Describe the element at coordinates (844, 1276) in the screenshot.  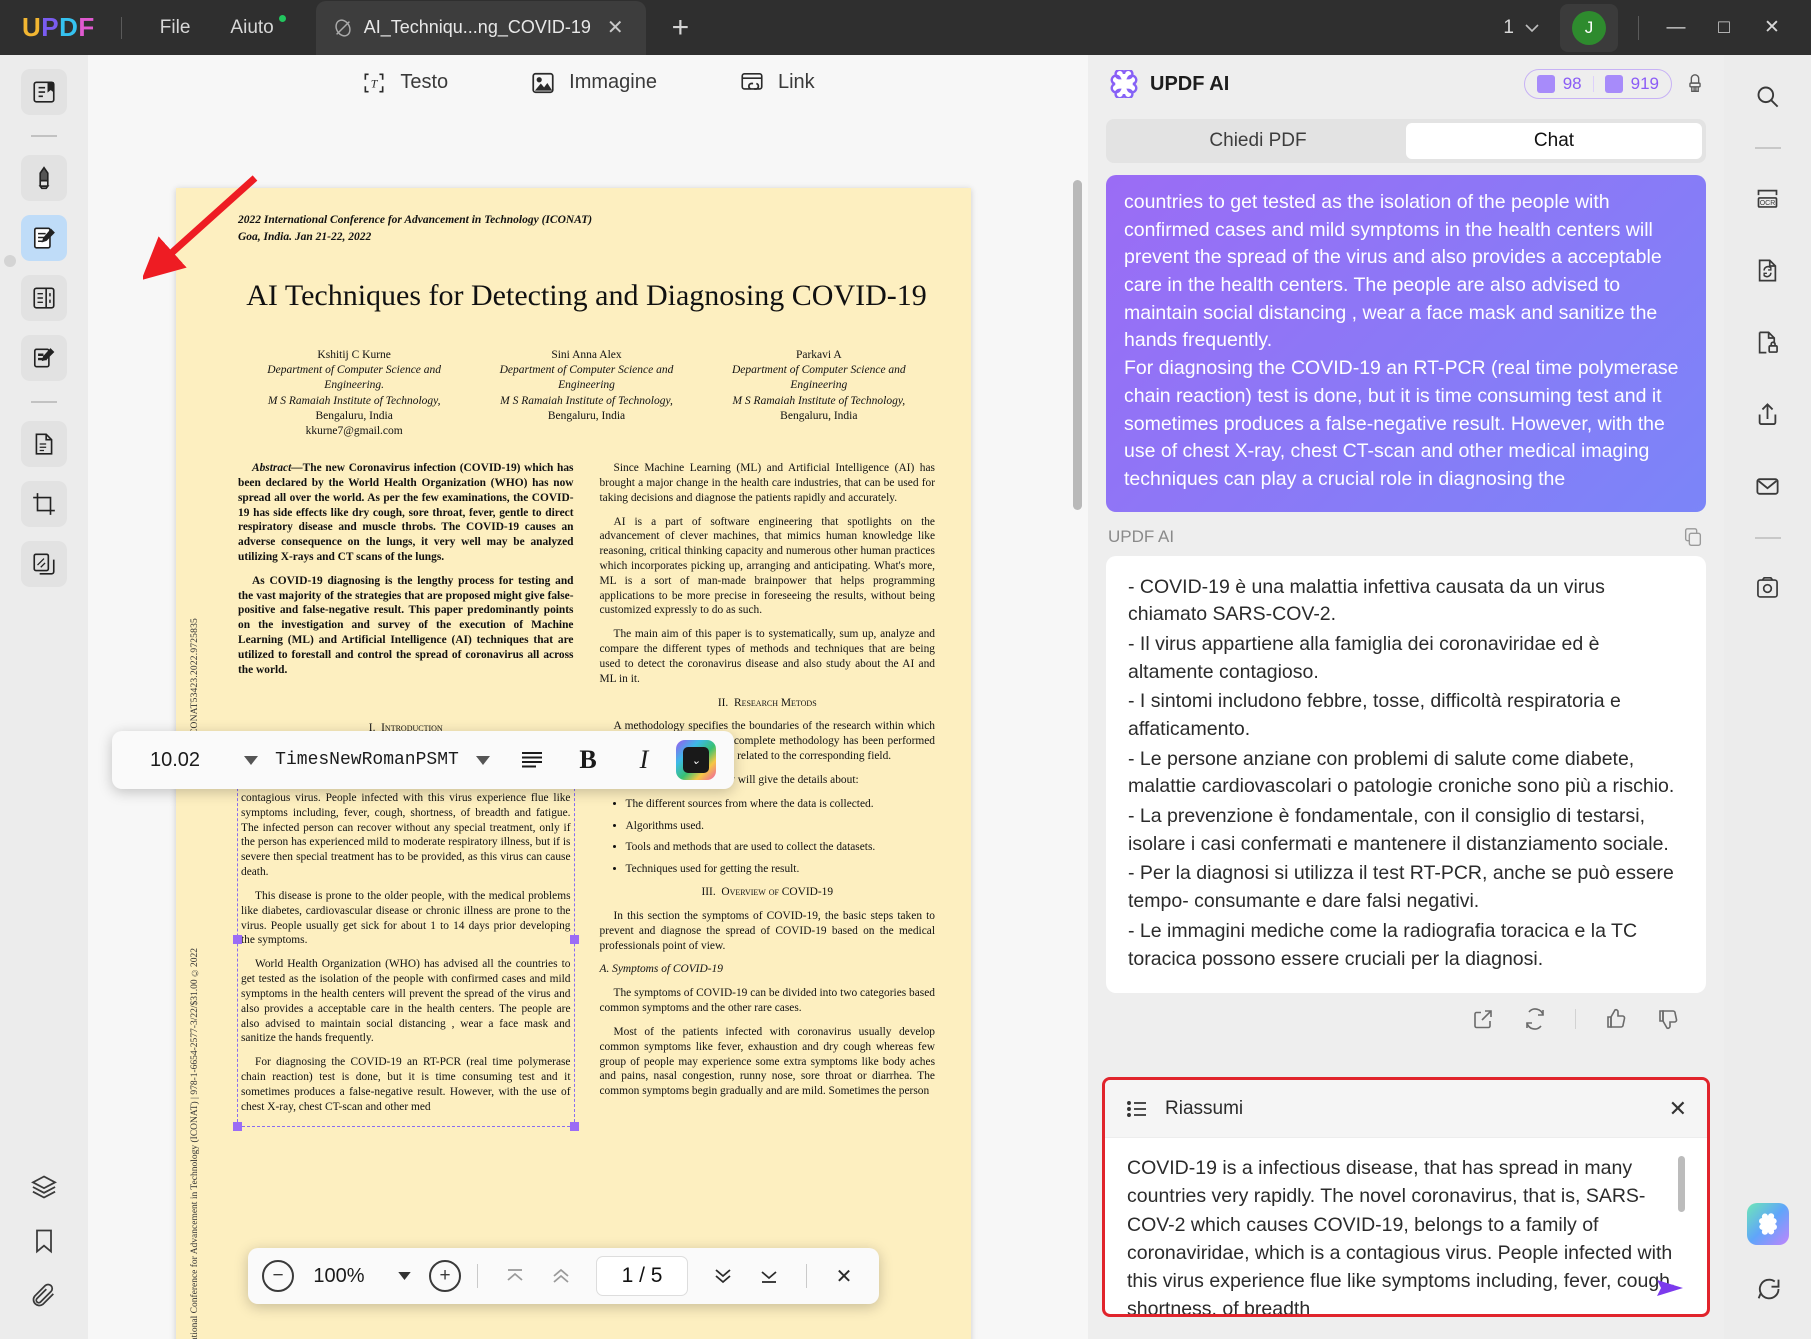
I see `close-toolbar-button: ✕` at that location.